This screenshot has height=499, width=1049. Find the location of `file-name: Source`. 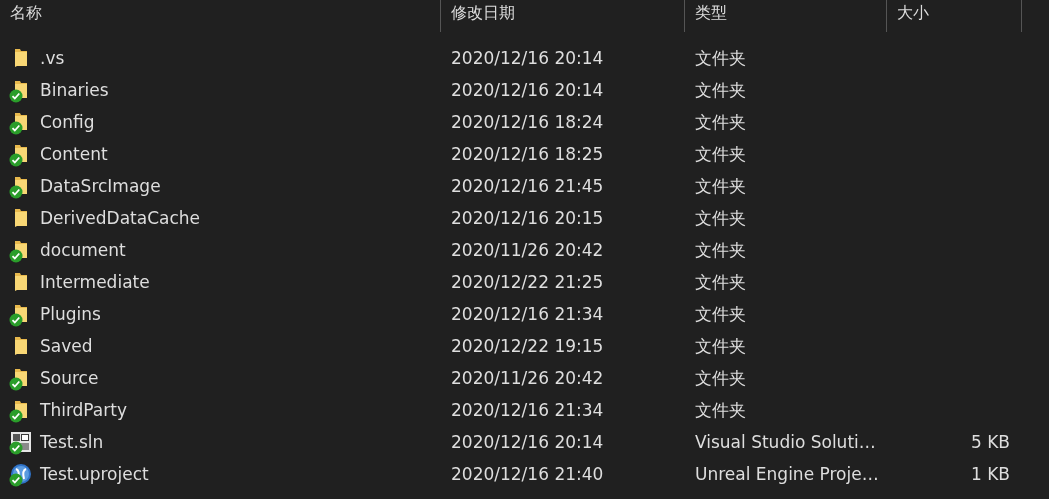

file-name: Source is located at coordinates (69, 378).